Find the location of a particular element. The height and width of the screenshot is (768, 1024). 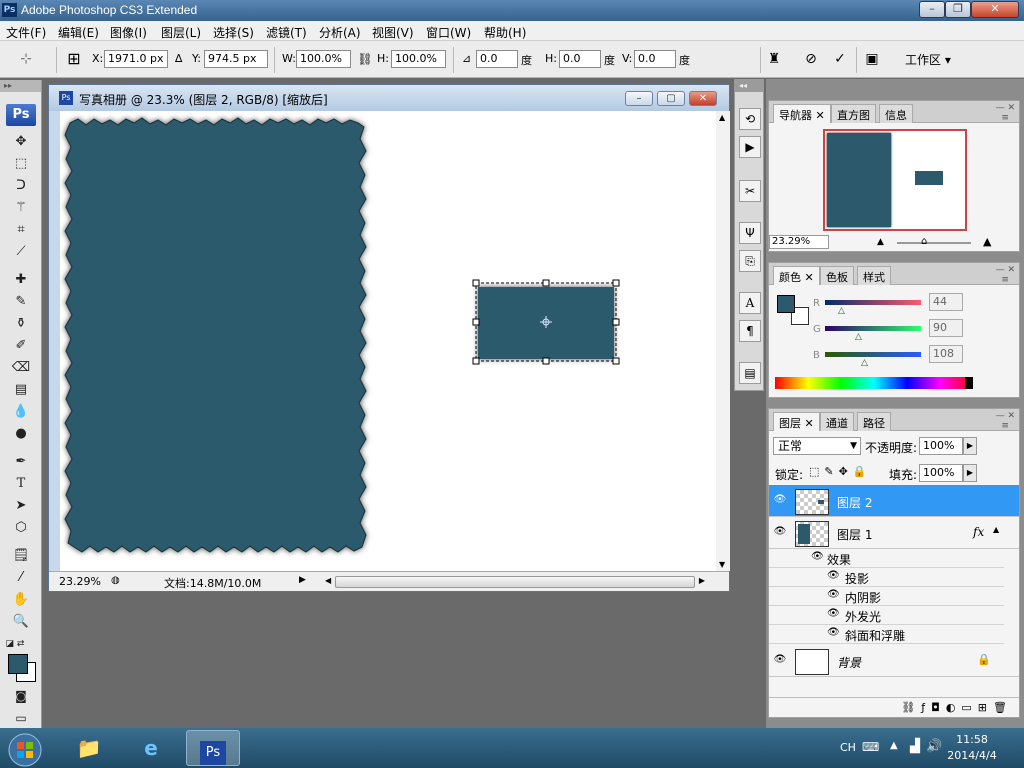

menu-window: 窗口(W) is located at coordinates (448, 32).